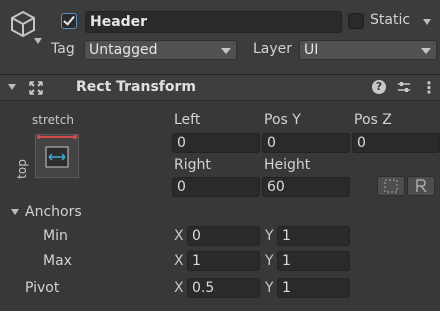 This screenshot has width=440, height=311. Describe the element at coordinates (269, 261) in the screenshot. I see `anchors-max-y-axis: Y` at that location.